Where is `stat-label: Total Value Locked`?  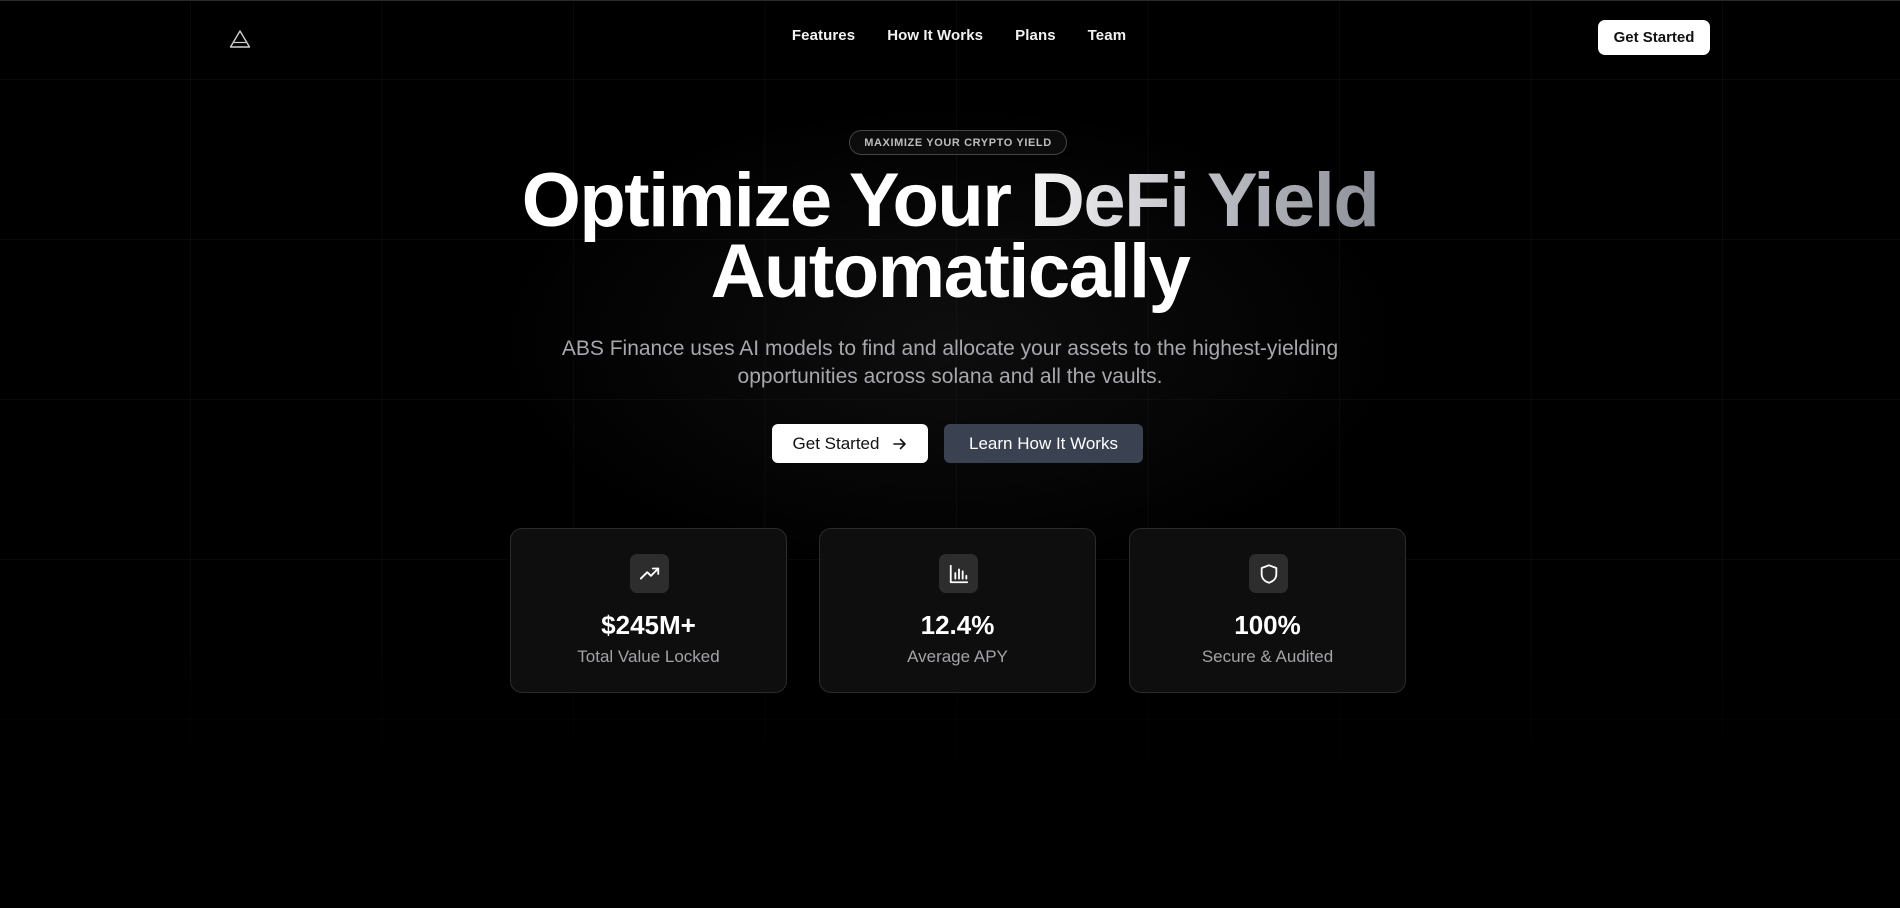
stat-label: Total Value Locked is located at coordinates (648, 656).